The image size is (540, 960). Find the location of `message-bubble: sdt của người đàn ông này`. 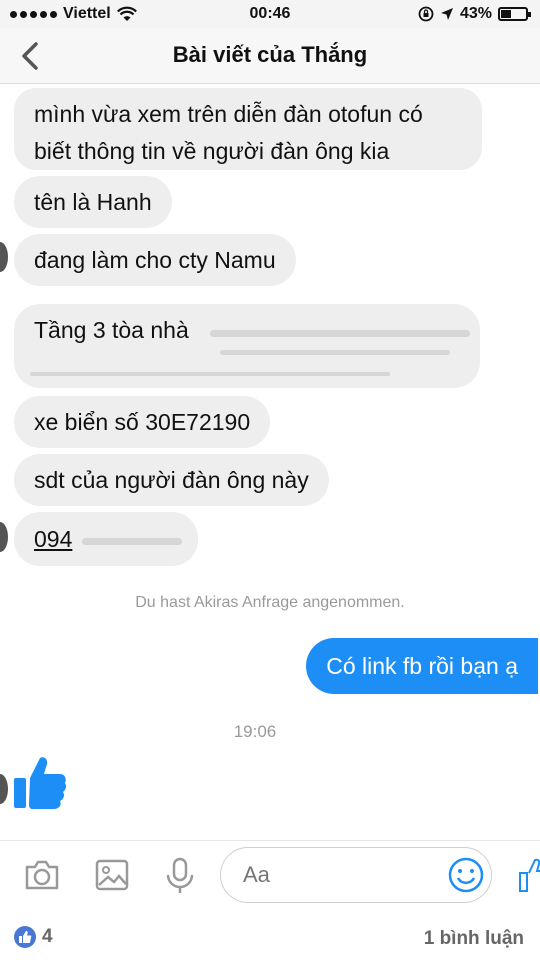

message-bubble: sdt của người đàn ông này is located at coordinates (171, 480).